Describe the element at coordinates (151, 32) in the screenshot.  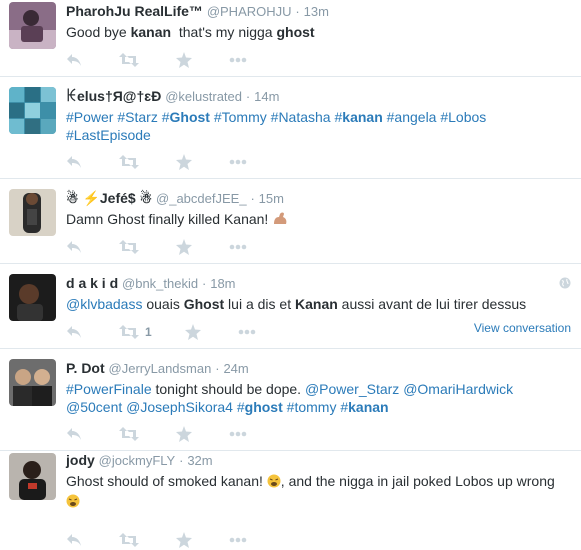
I see `tweet-text-bold: kanan` at that location.